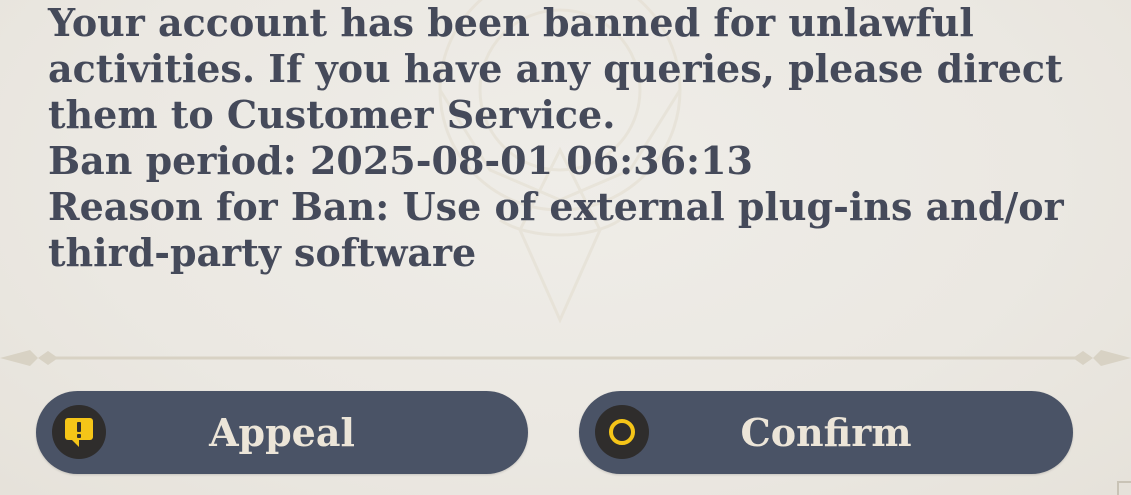  I want to click on confirm-button-label: Confirm, so click(826, 432).